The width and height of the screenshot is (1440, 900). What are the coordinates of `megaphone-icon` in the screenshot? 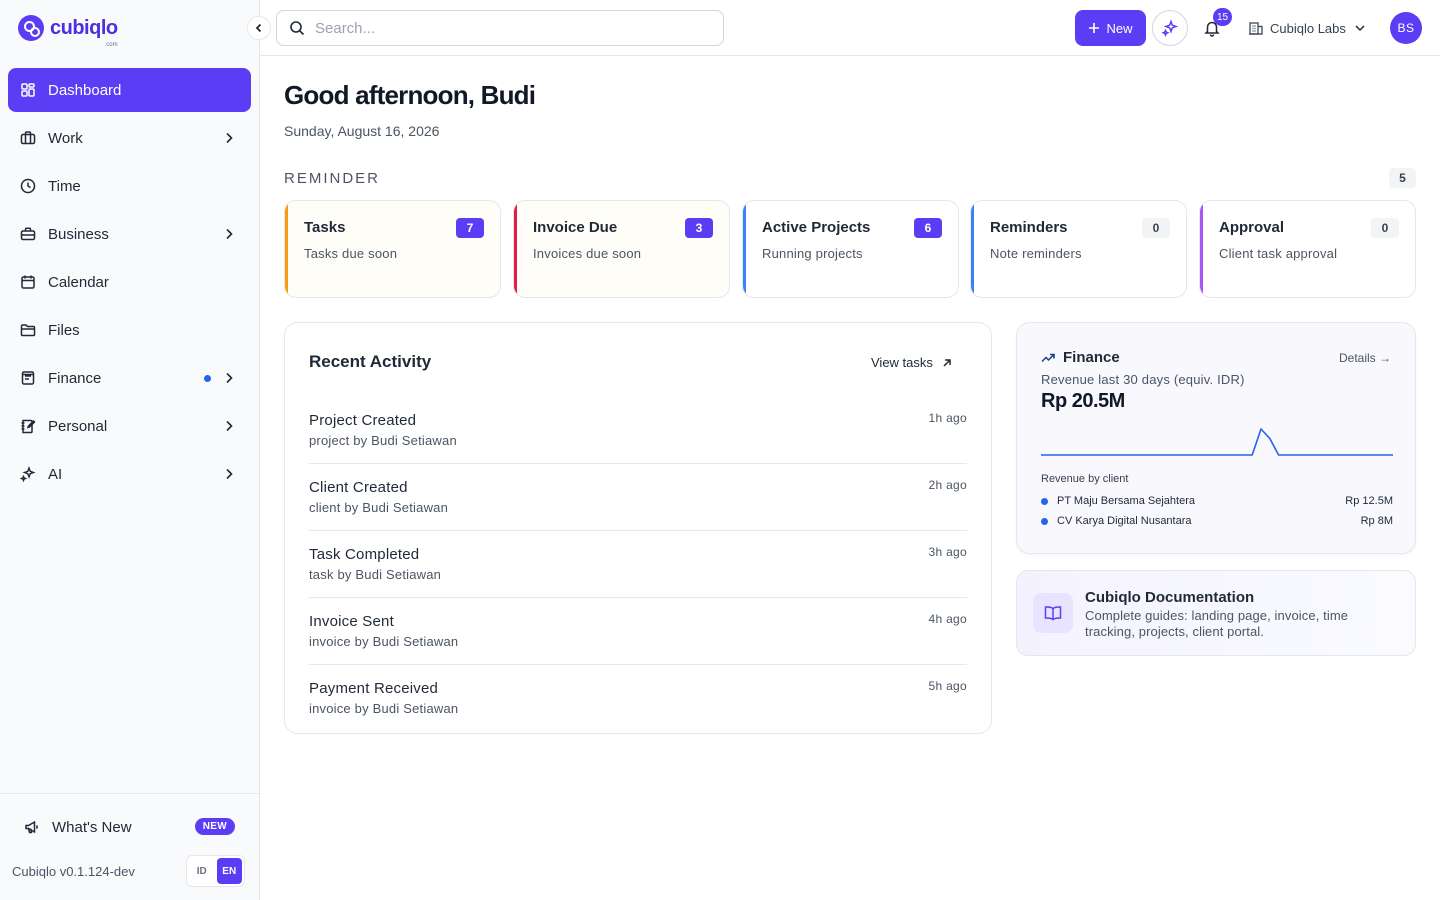 It's located at (32, 827).